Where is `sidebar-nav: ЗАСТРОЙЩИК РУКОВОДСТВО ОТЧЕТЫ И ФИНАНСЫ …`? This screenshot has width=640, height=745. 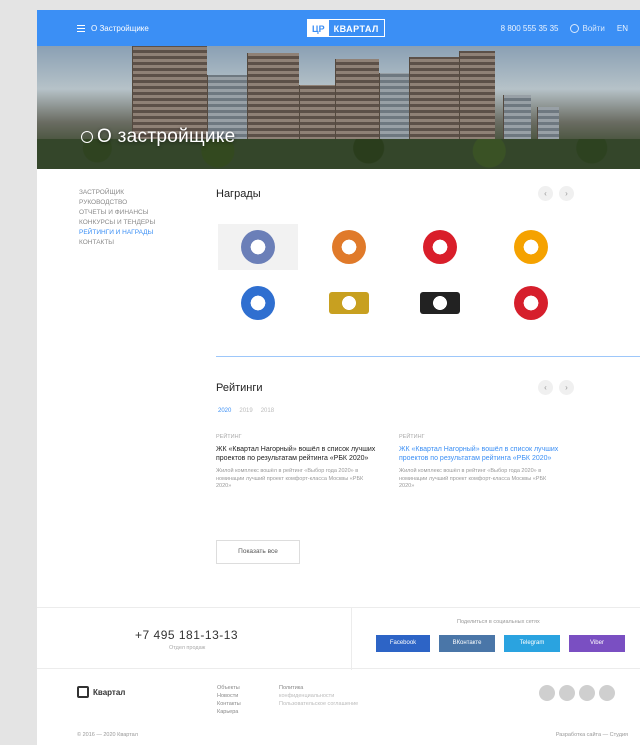 sidebar-nav: ЗАСТРОЙЩИК РУКОВОДСТВО ОТЧЕТЫ И ФИНАНСЫ … is located at coordinates (134, 218).